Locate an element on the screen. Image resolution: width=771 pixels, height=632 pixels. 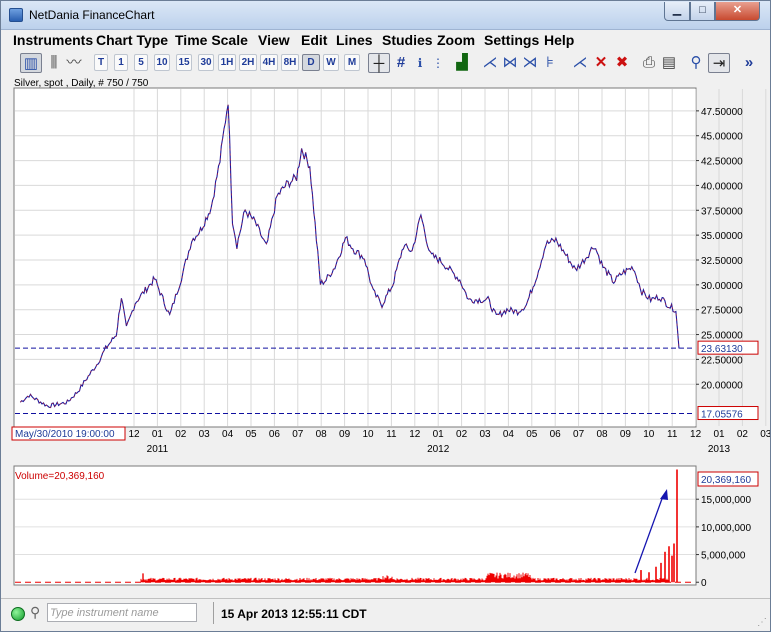
status-time: 15 Apr 2013 12:55:11 CDT is located at coordinates (294, 614).